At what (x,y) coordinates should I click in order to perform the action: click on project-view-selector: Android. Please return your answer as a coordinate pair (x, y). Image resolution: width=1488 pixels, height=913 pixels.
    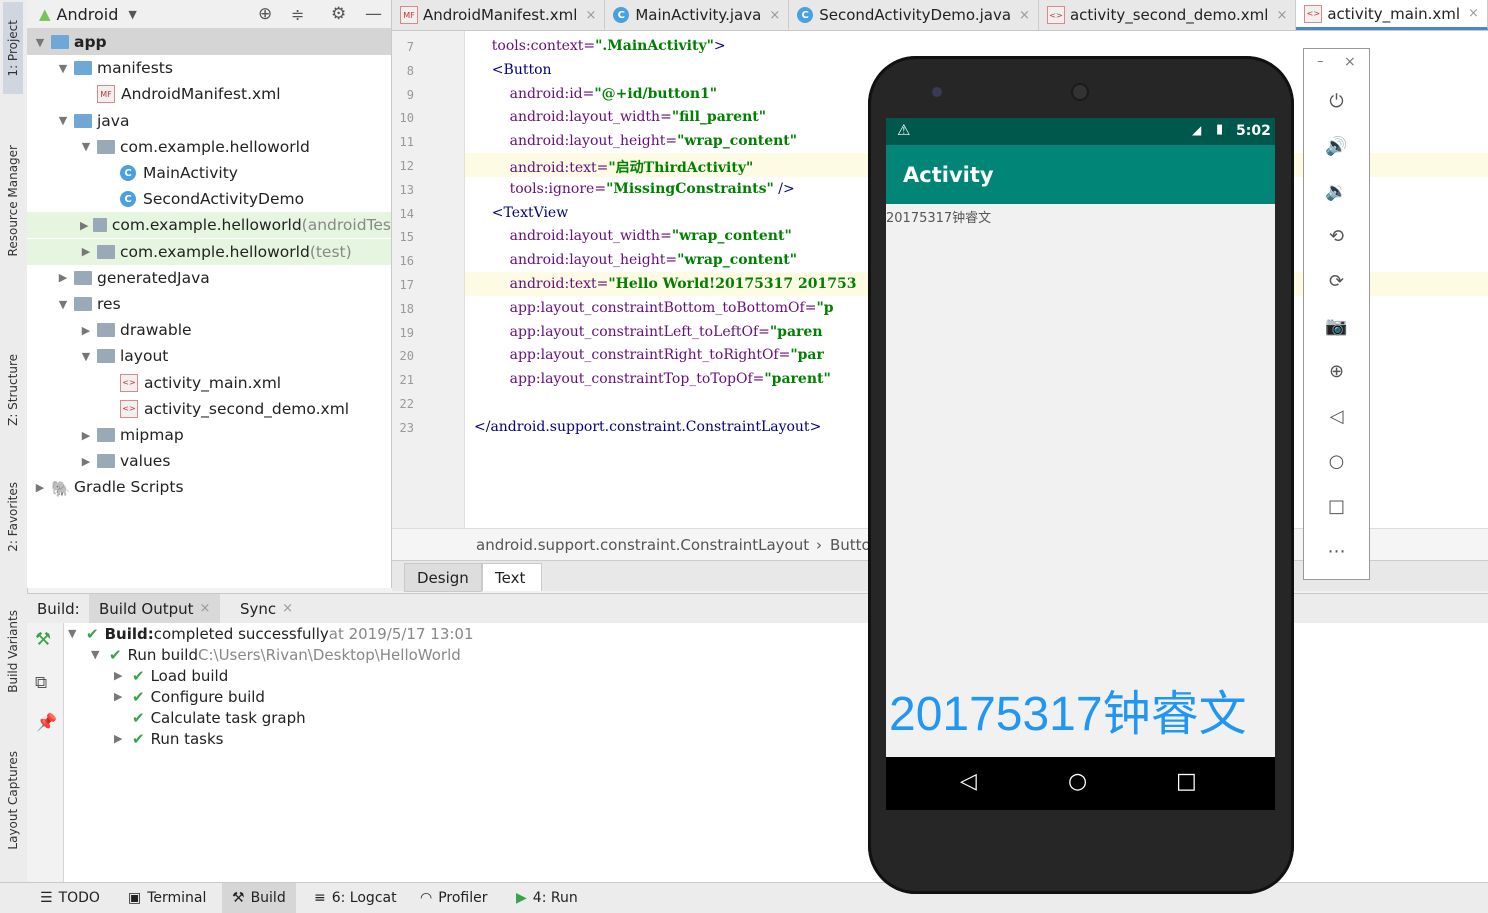
    Looking at the image, I should click on (88, 14).